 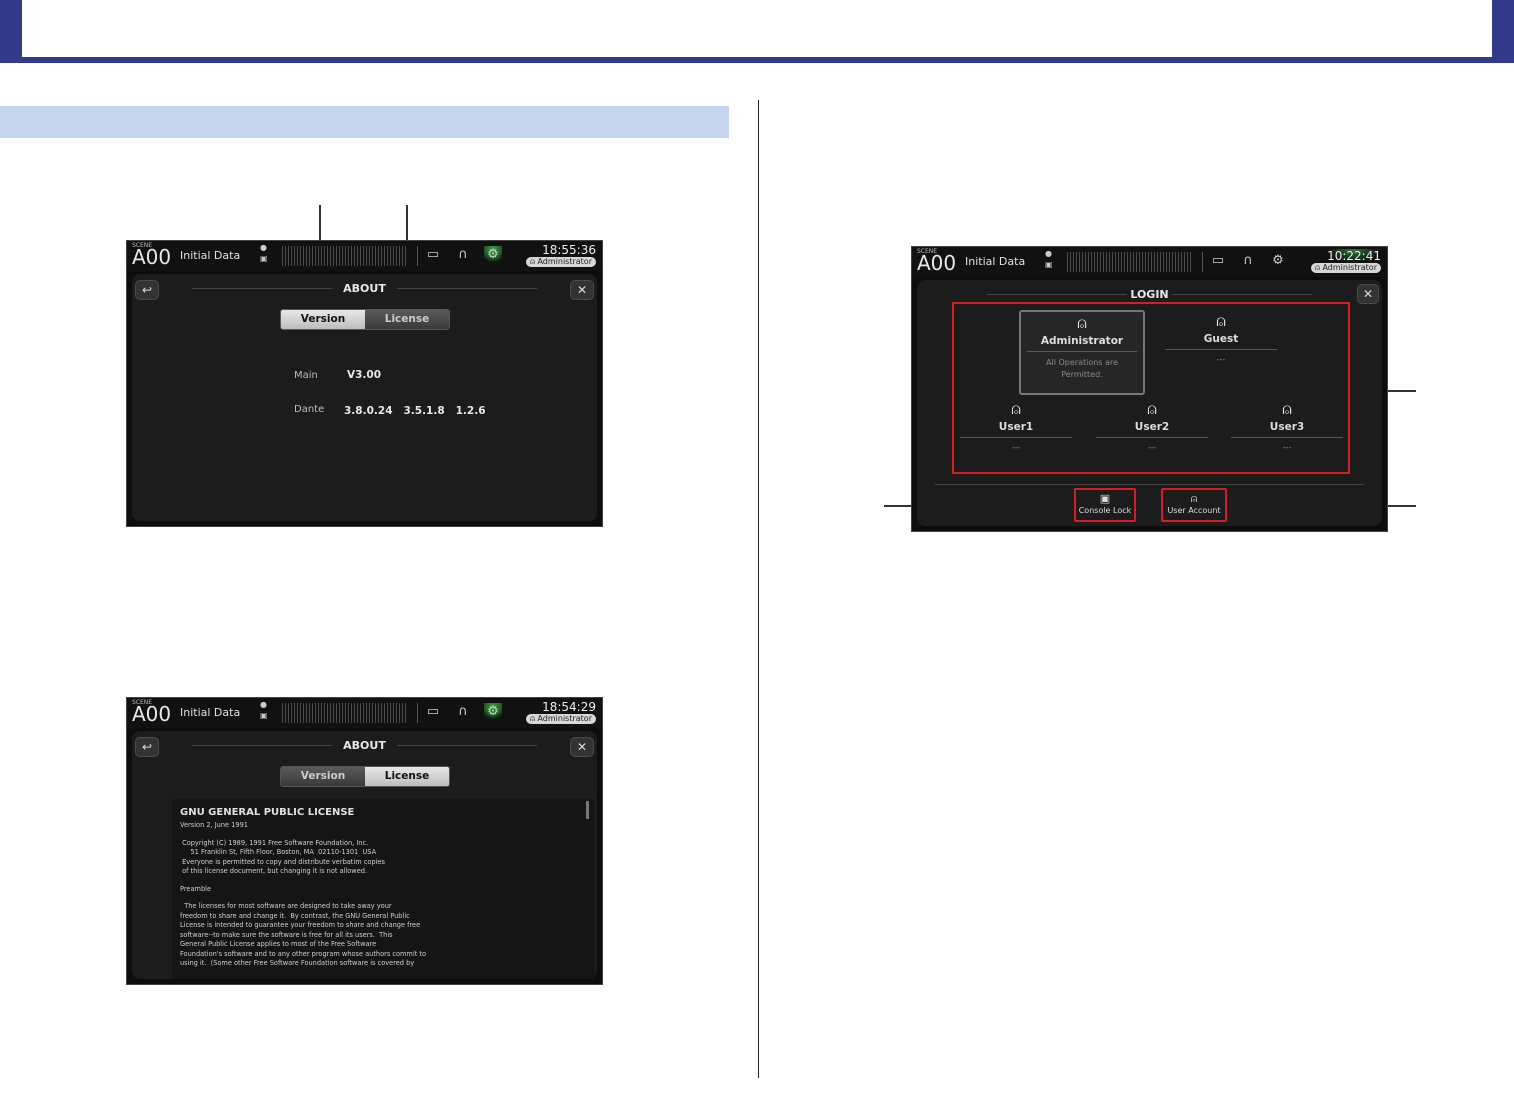 I want to click on account-name: Guest, so click(x=1221, y=339).